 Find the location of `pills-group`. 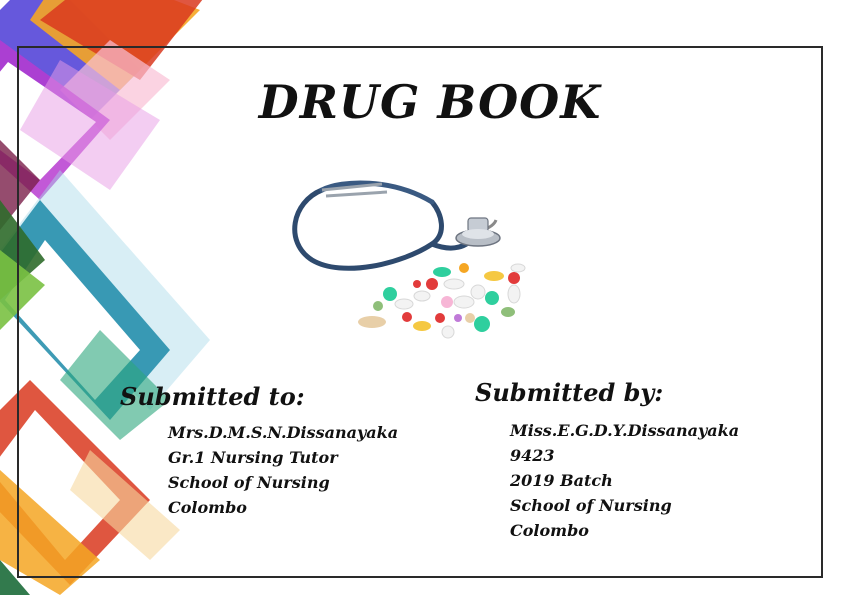

pills-group is located at coordinates (442, 301).